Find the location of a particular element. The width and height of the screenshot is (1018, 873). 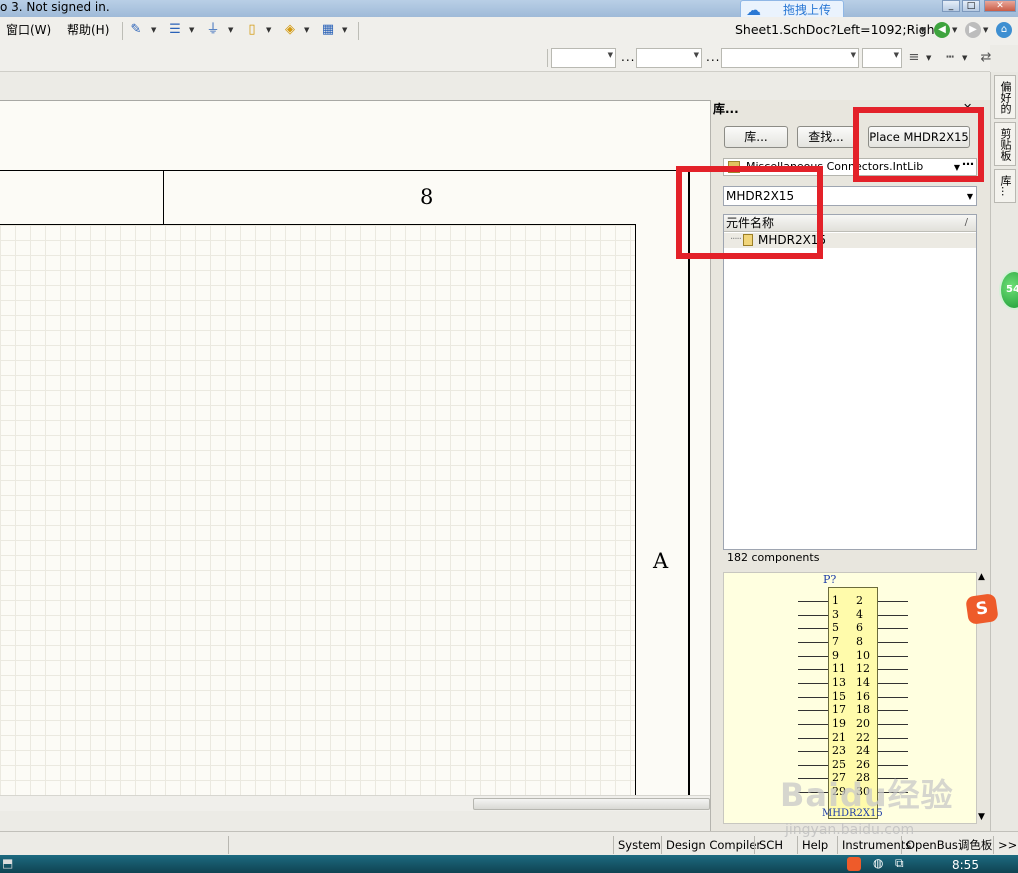

tab-favorites: 偏好的 is located at coordinates (1005, 97).